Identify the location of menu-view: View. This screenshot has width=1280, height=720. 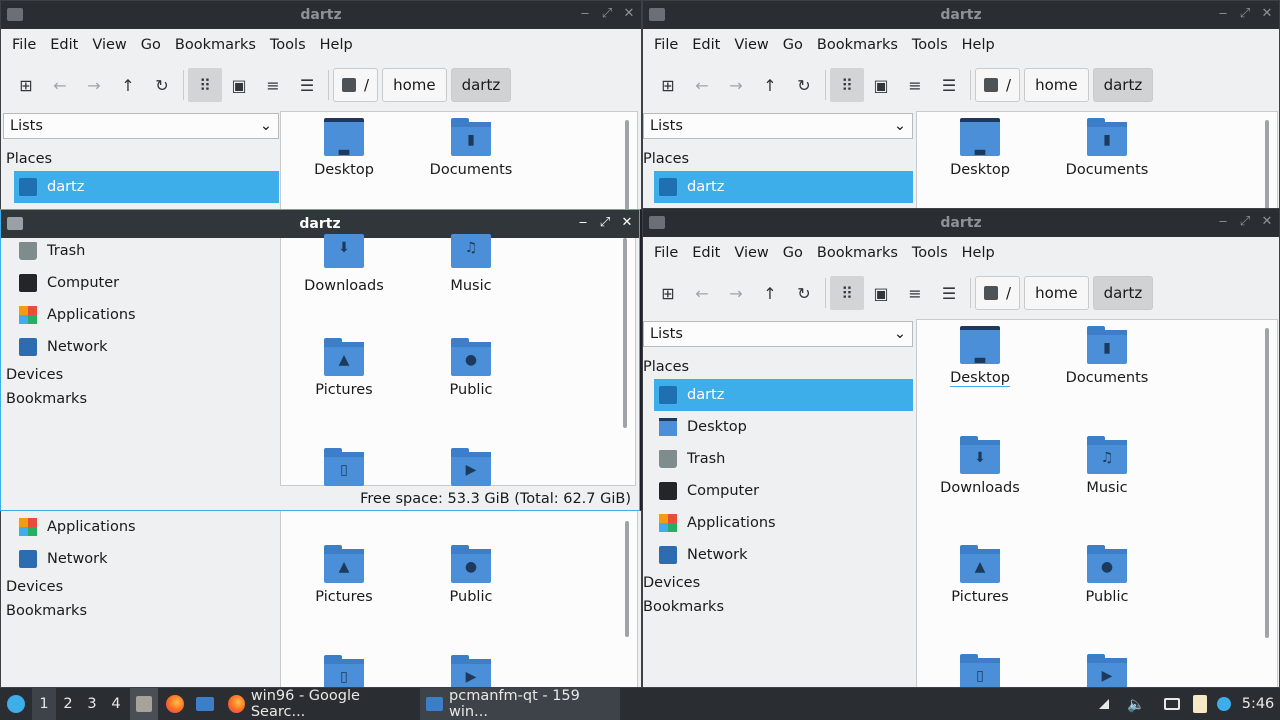
(751, 253).